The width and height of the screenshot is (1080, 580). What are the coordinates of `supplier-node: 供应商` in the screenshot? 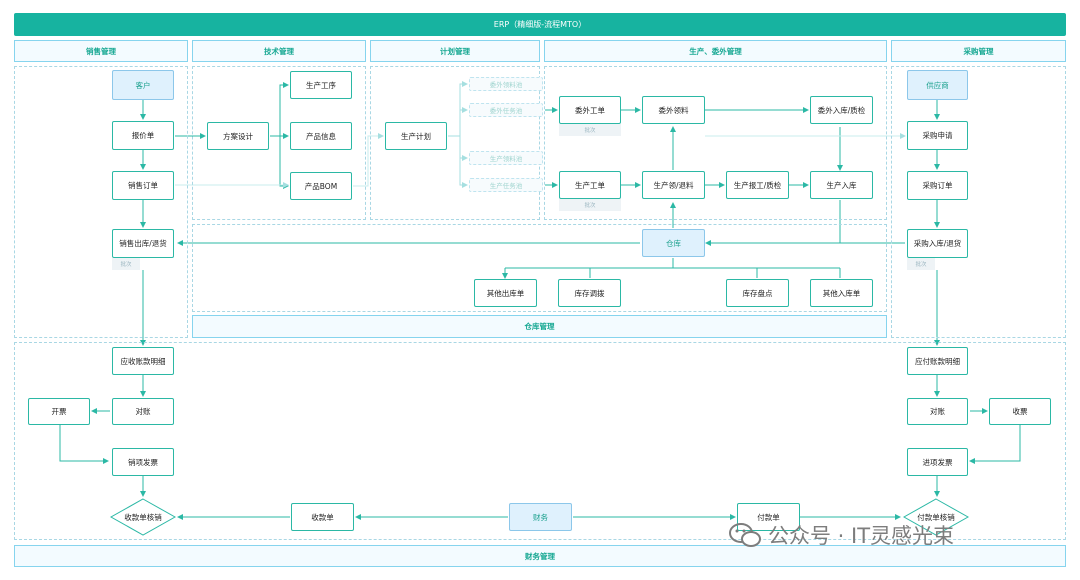 It's located at (937, 85).